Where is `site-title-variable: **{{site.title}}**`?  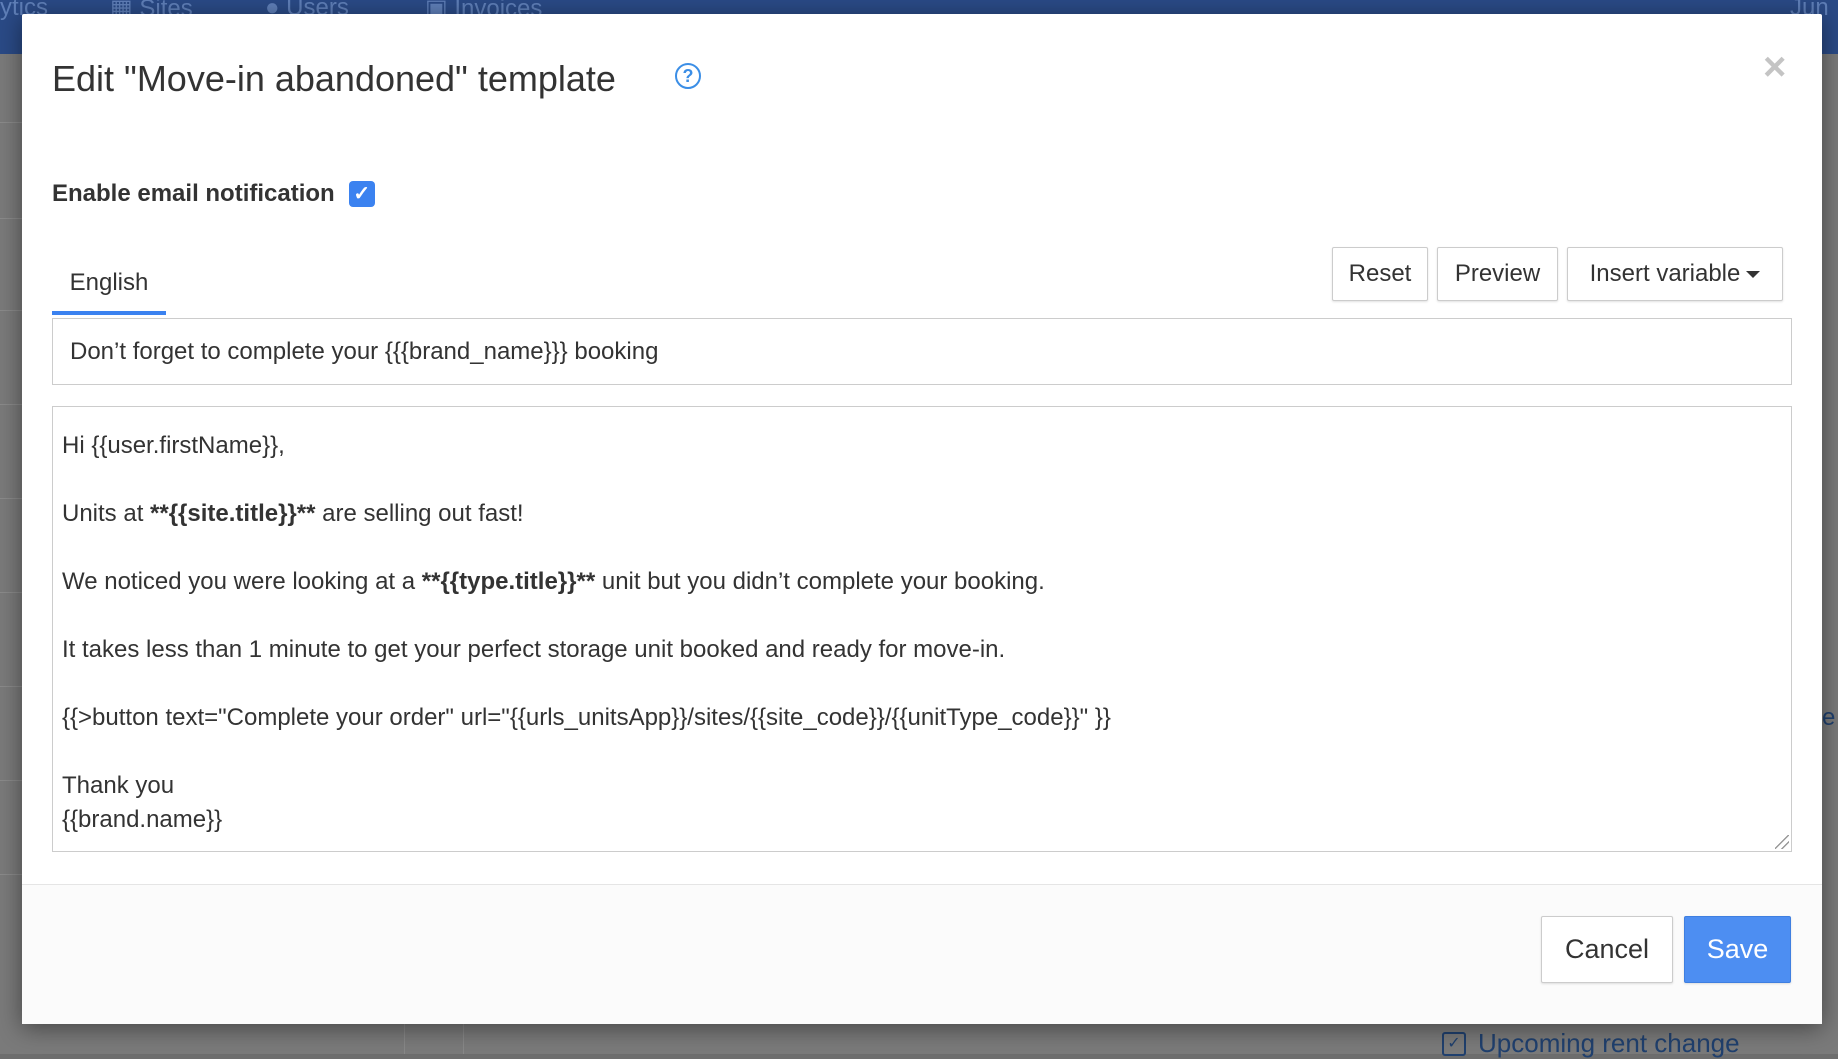
site-title-variable: **{{site.title}}** is located at coordinates (233, 513).